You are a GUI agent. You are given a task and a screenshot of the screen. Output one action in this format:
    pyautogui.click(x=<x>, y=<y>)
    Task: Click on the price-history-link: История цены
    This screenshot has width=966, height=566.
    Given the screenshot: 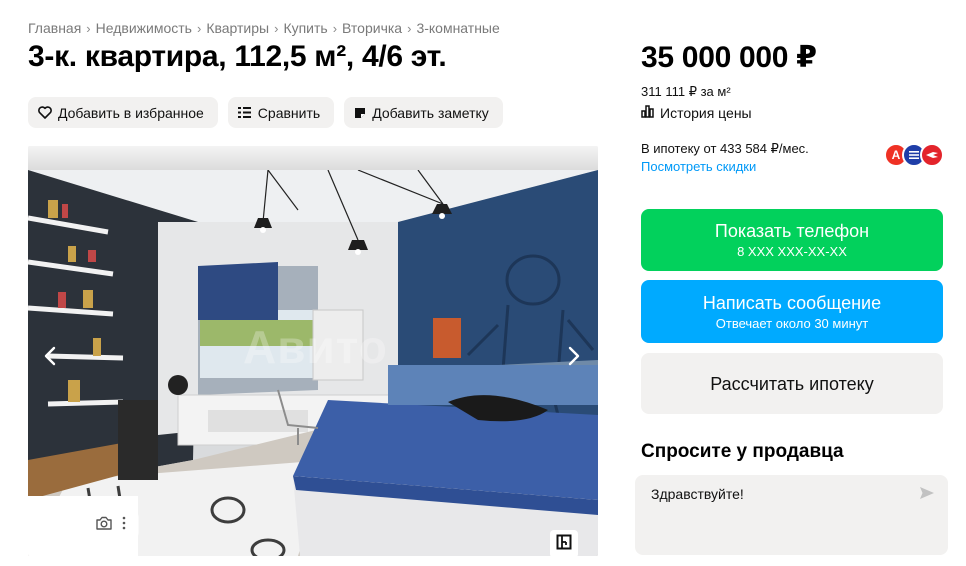 What is the action you would take?
    pyautogui.click(x=696, y=113)
    